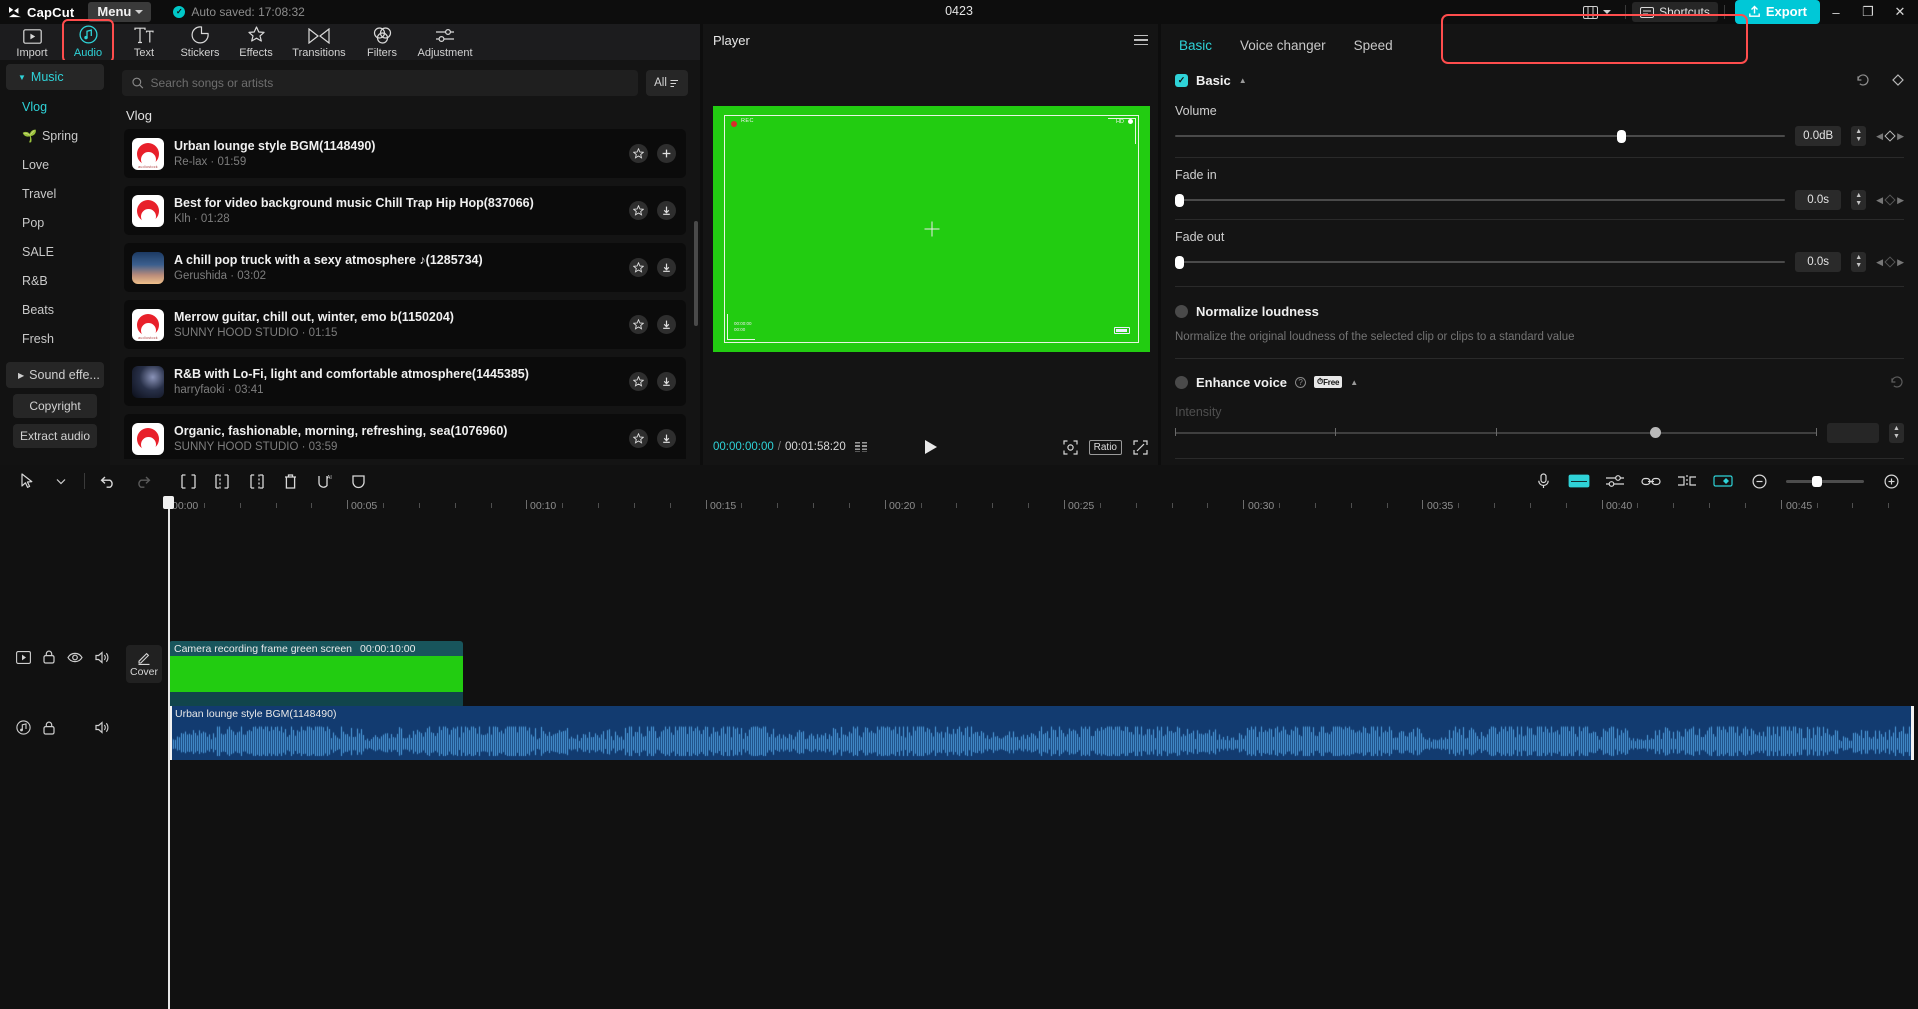 The height and width of the screenshot is (1009, 1918). I want to click on volume-keyframe-controls: ◀ ▶, so click(1890, 136).